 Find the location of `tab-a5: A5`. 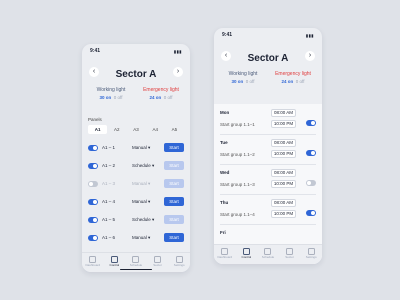

tab-a5: A5 is located at coordinates (174, 129).